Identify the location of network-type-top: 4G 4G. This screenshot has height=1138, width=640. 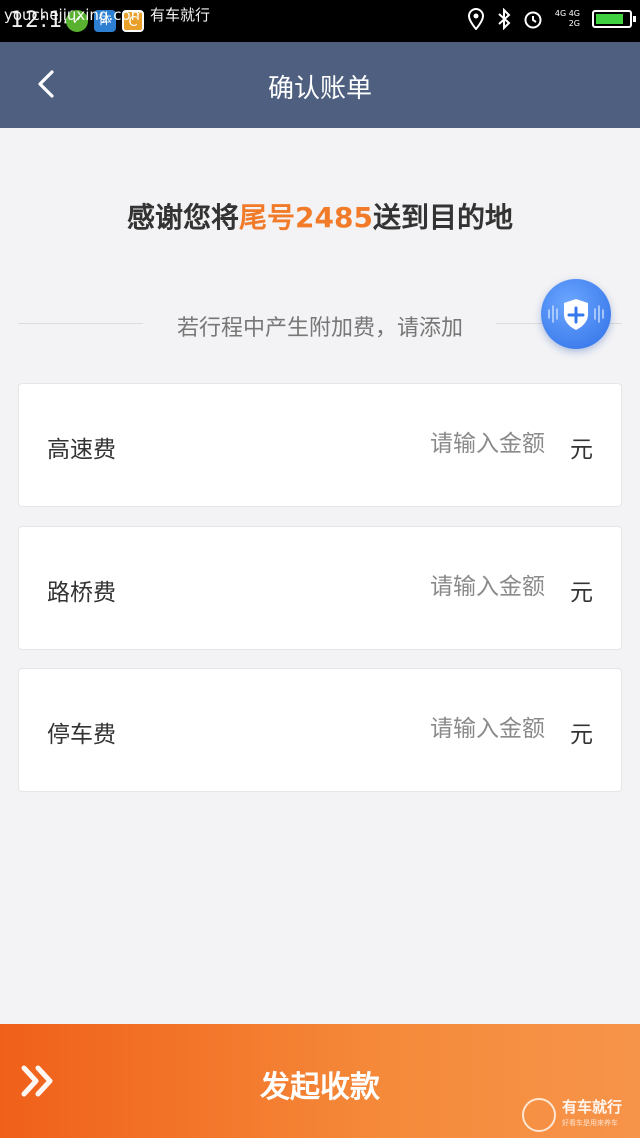
(567, 13).